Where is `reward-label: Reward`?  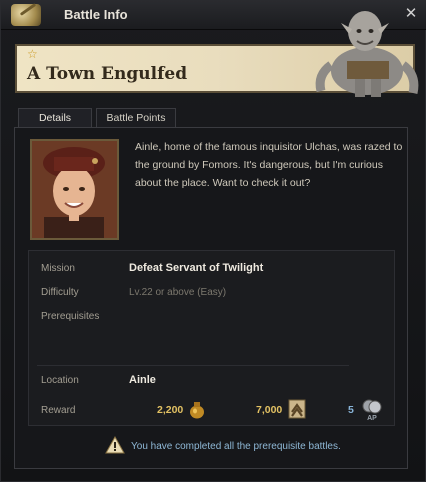
reward-label: Reward is located at coordinates (58, 410).